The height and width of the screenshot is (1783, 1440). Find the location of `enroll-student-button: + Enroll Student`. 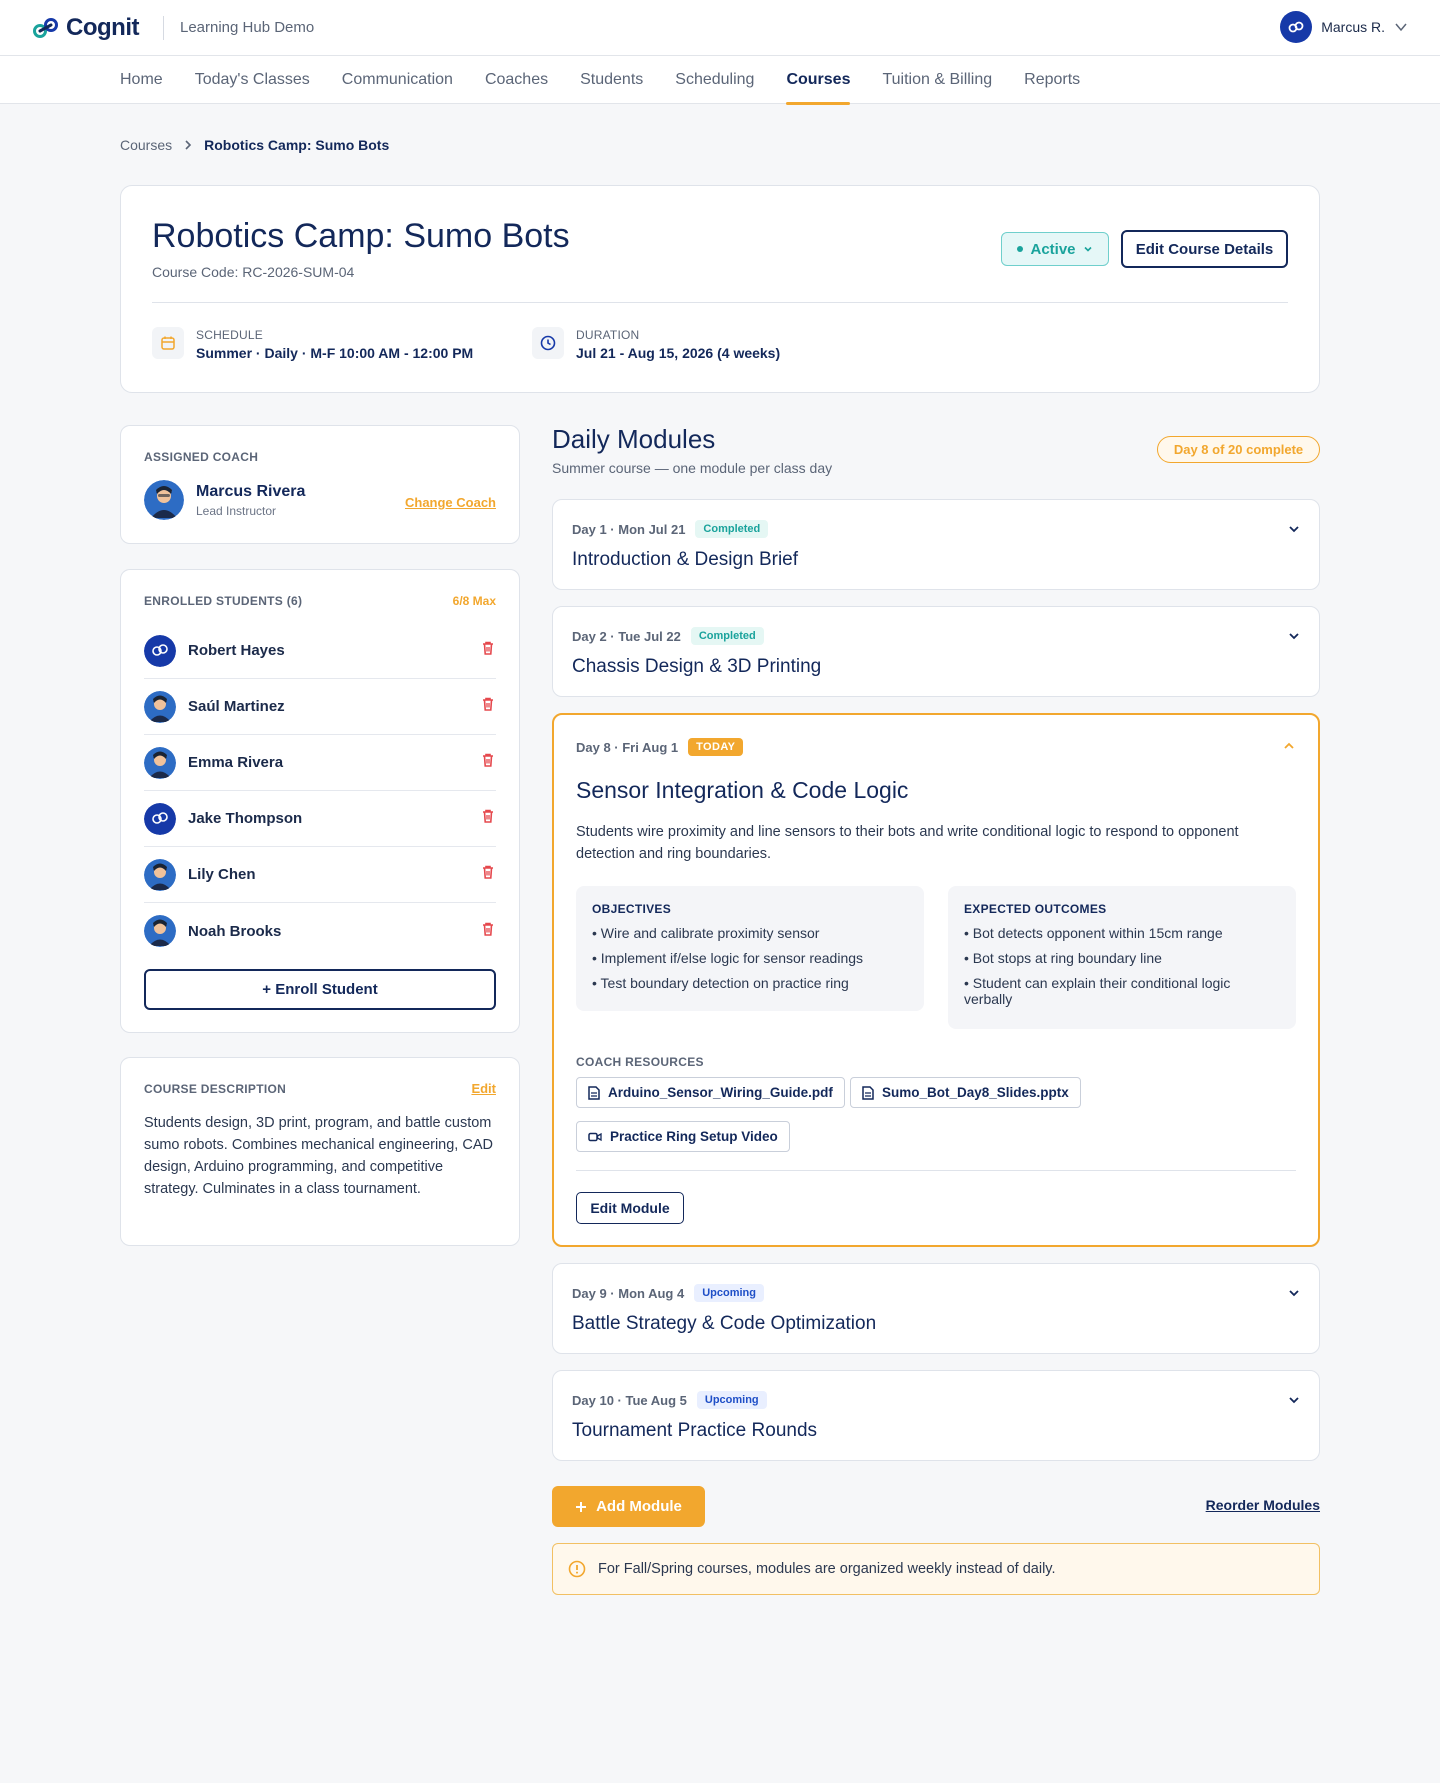

enroll-student-button: + Enroll Student is located at coordinates (320, 989).